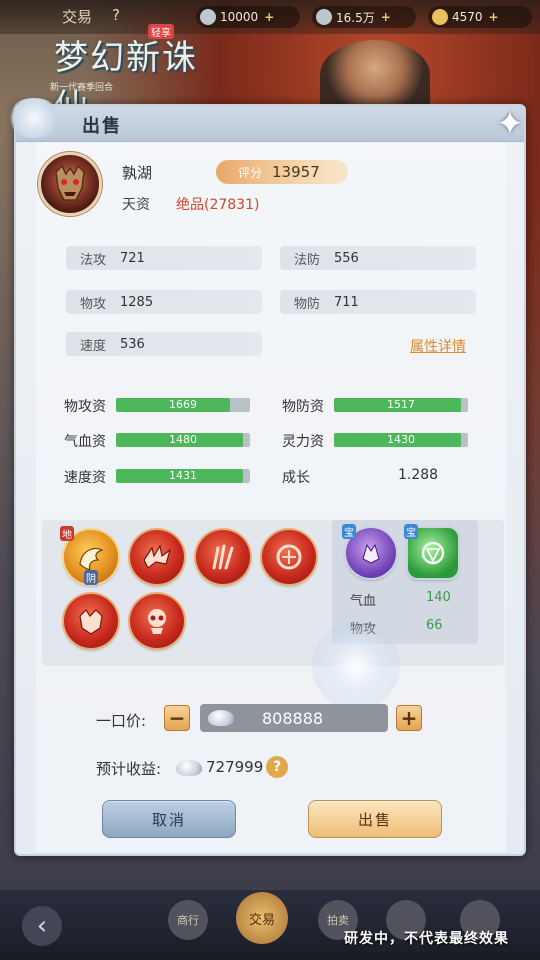  What do you see at coordinates (218, 205) in the screenshot?
I see `talent-value: 绝品(27831)` at bounding box center [218, 205].